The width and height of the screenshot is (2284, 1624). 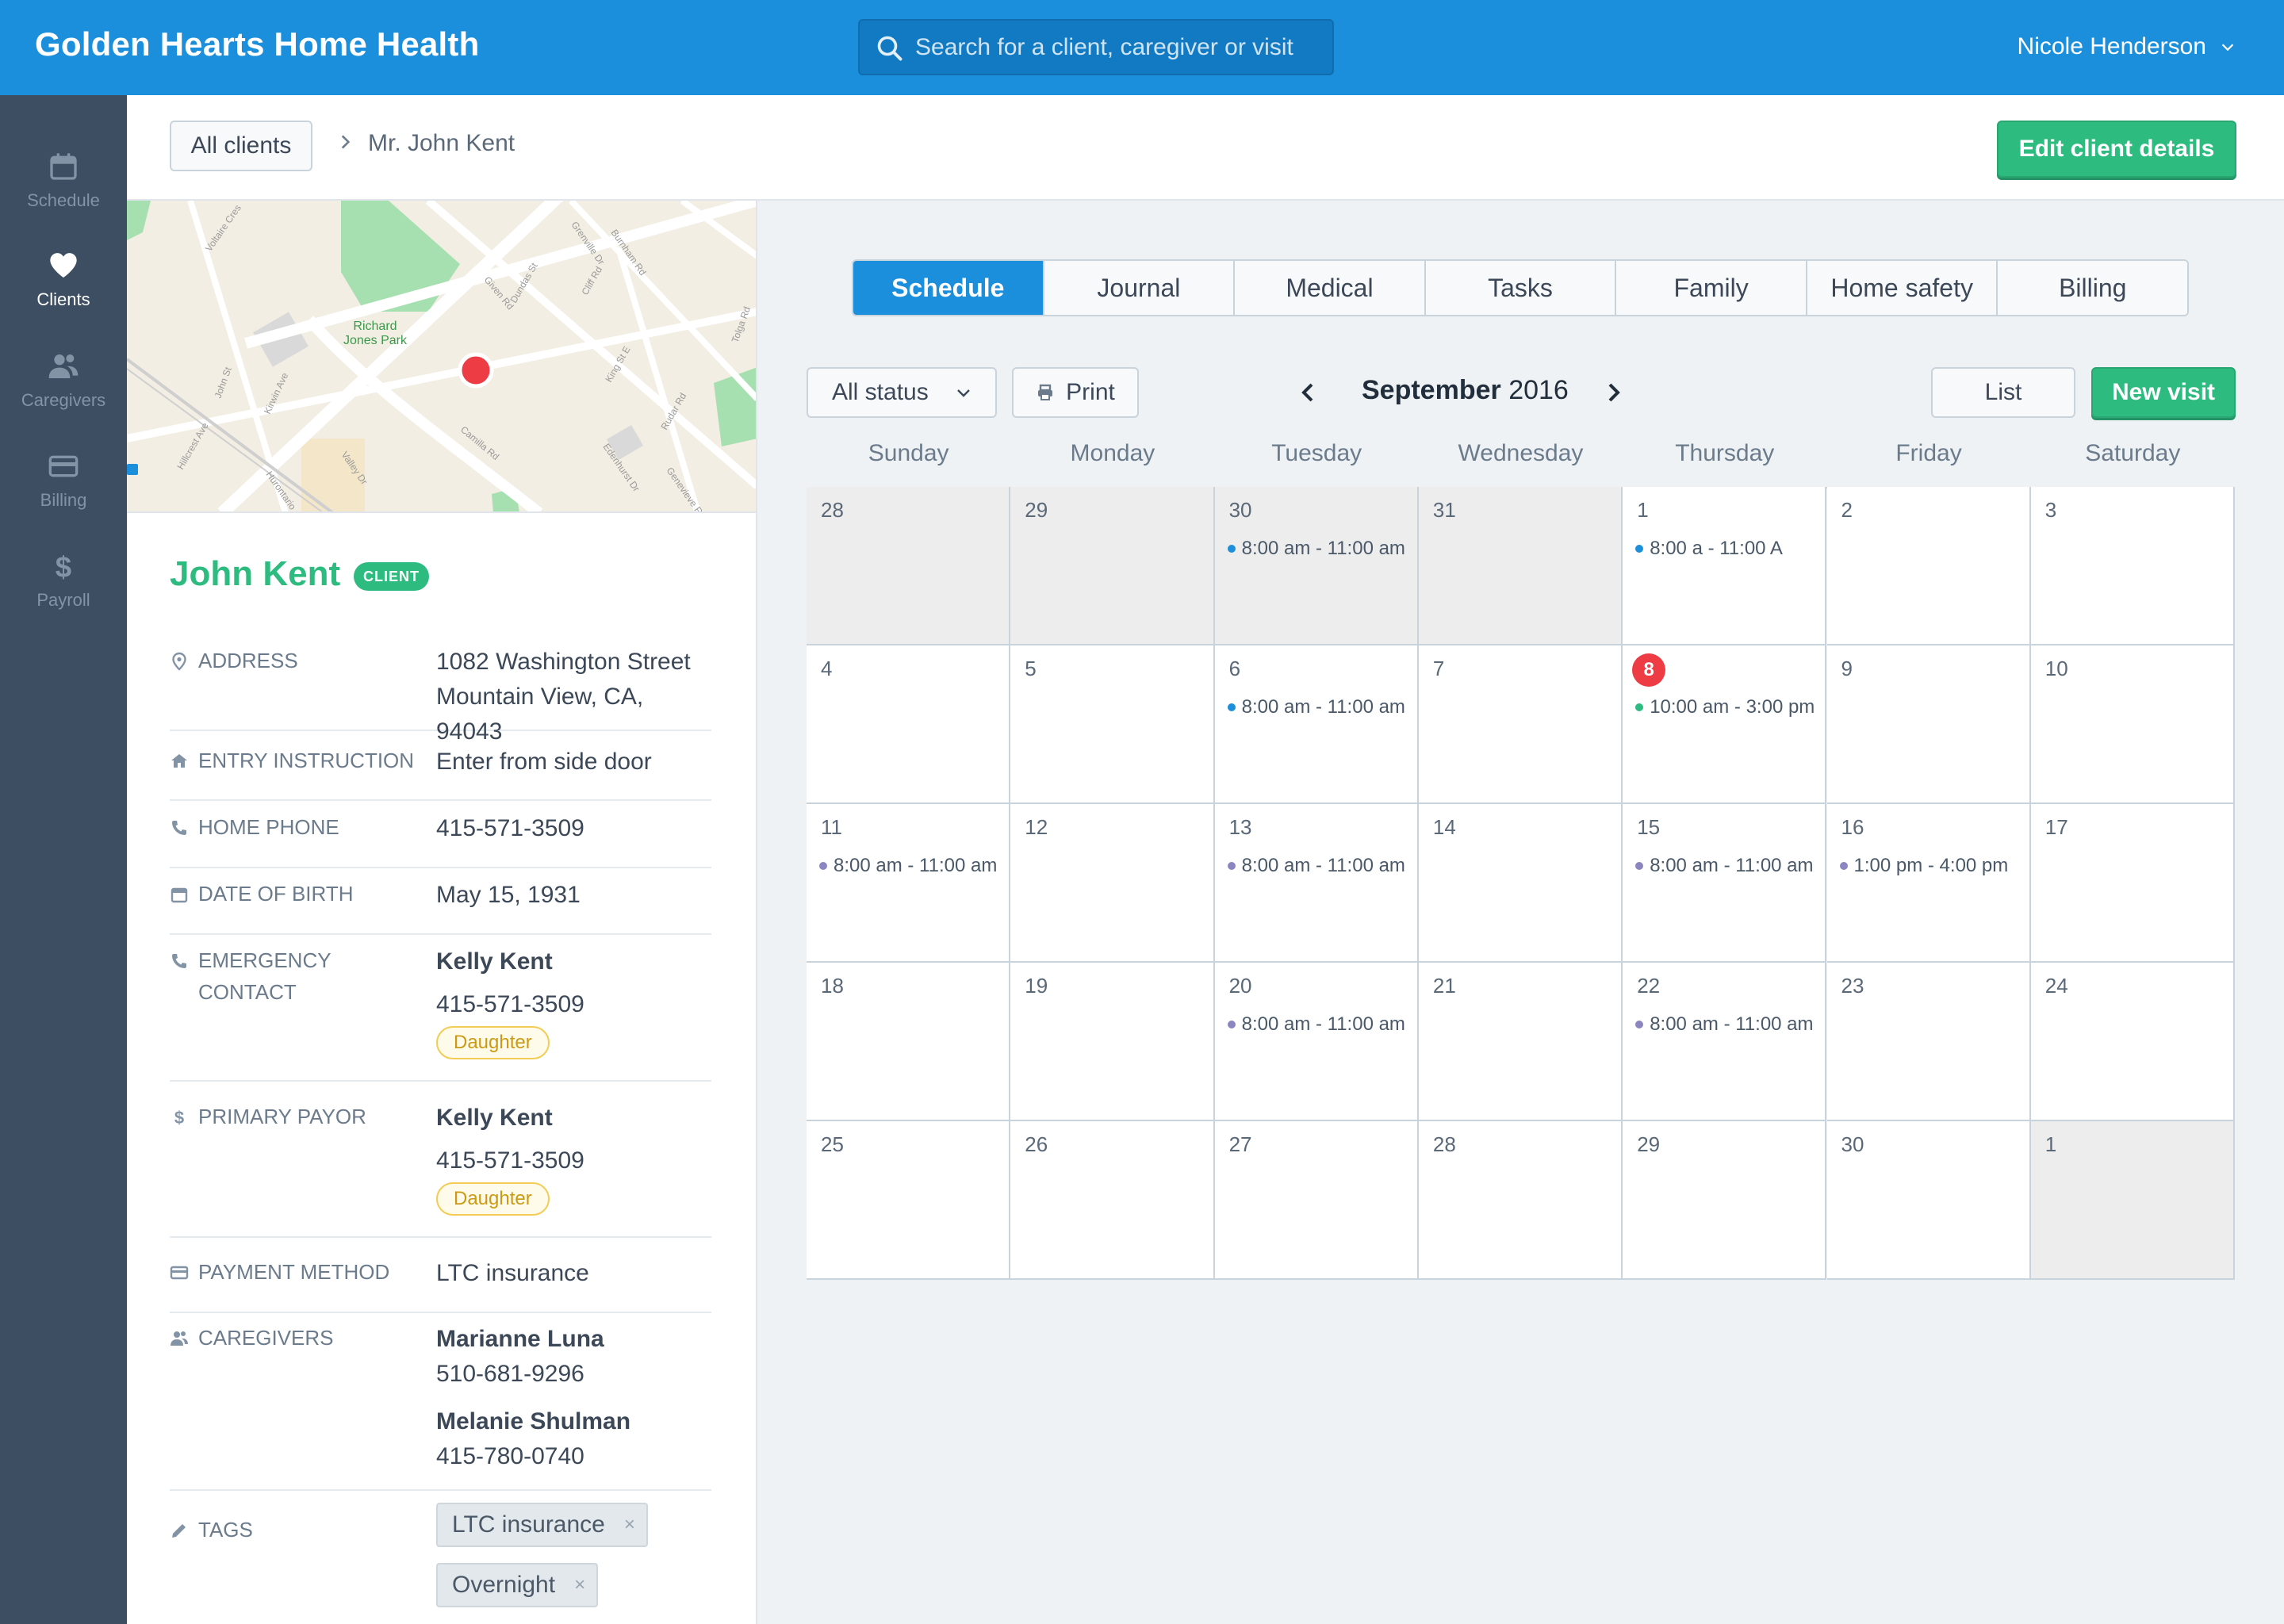 What do you see at coordinates (441, 143) in the screenshot?
I see `breadcrumb-current: Mr. John Kent` at bounding box center [441, 143].